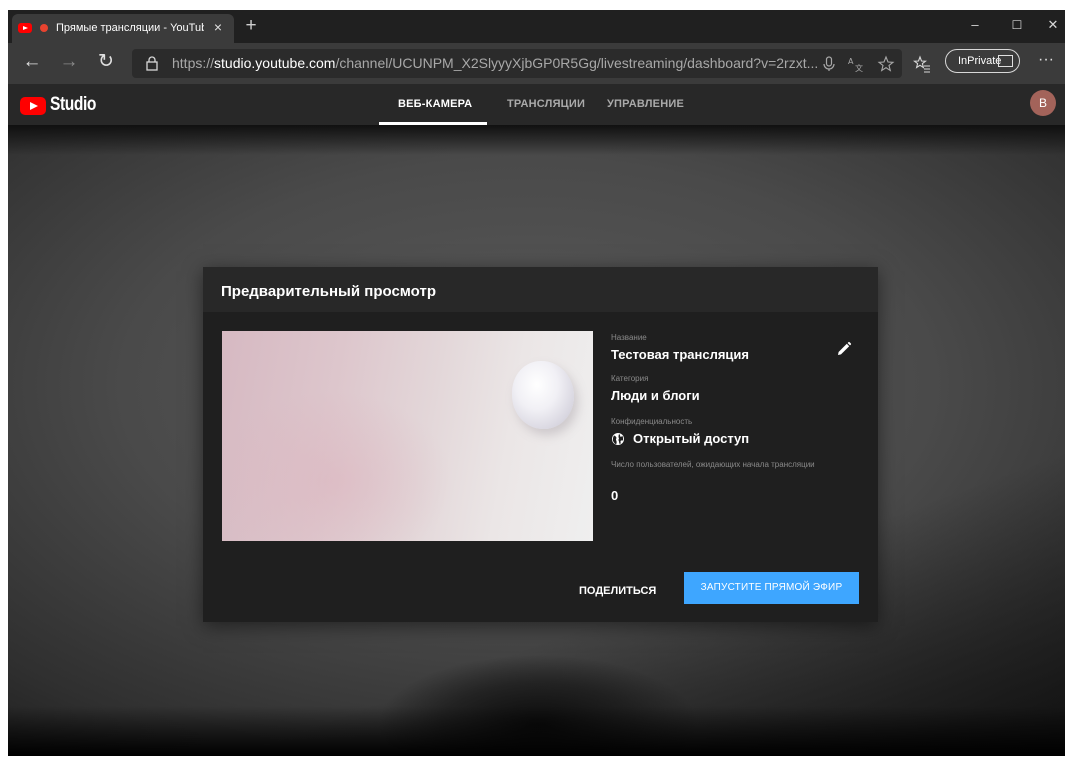 The width and height of the screenshot is (1065, 758). I want to click on more-button: ···, so click(1046, 60).